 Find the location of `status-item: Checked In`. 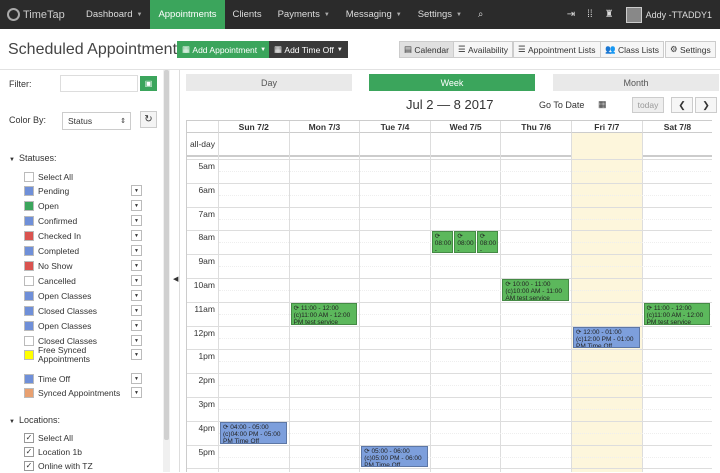

status-item: Checked In is located at coordinates (84, 236).